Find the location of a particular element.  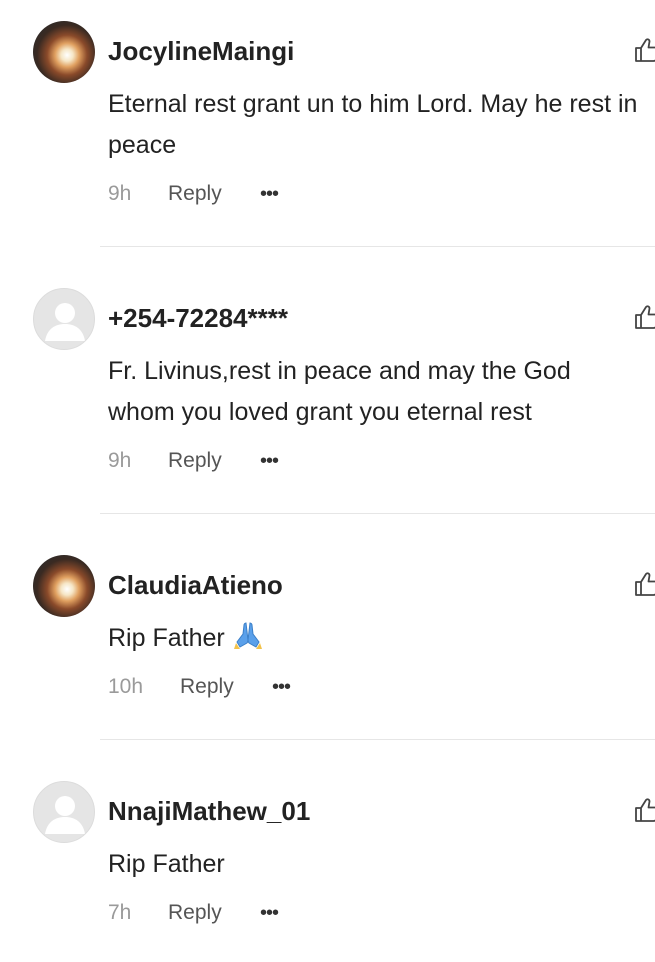

comment-username: JocylineMaingi is located at coordinates (201, 51).